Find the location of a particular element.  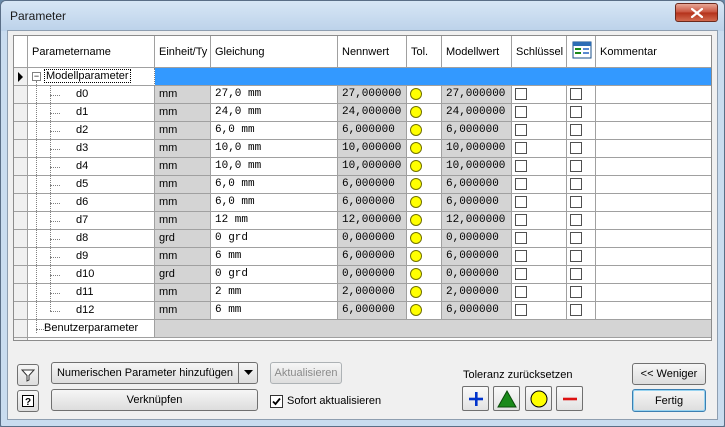

cell-equation: 6,0 mm is located at coordinates (274, 185).